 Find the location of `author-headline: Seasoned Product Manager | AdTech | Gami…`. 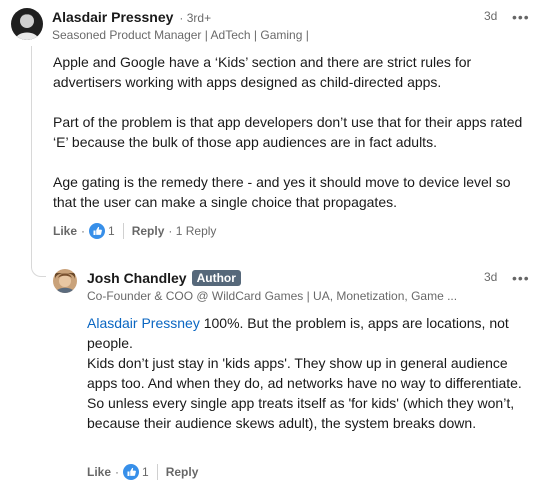

author-headline: Seasoned Product Manager | AdTech | Gami… is located at coordinates (180, 35).